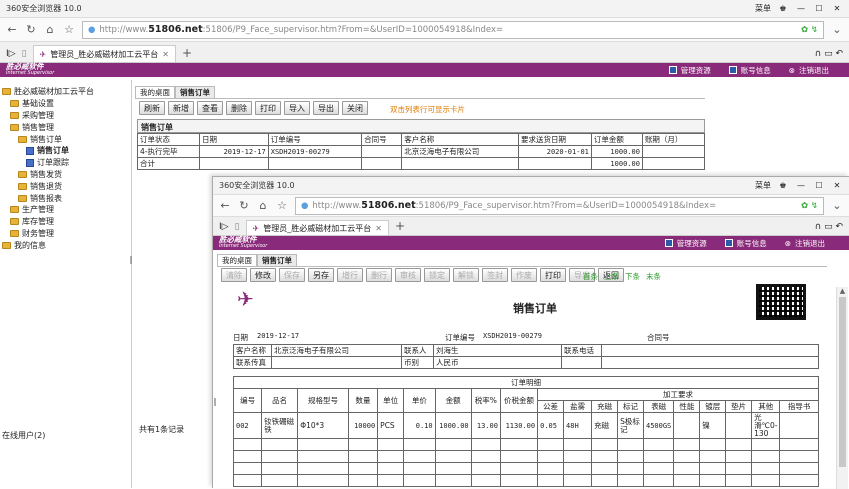 This screenshot has height=489, width=849. I want to click on dropdown-icon: ⌄, so click(837, 29).